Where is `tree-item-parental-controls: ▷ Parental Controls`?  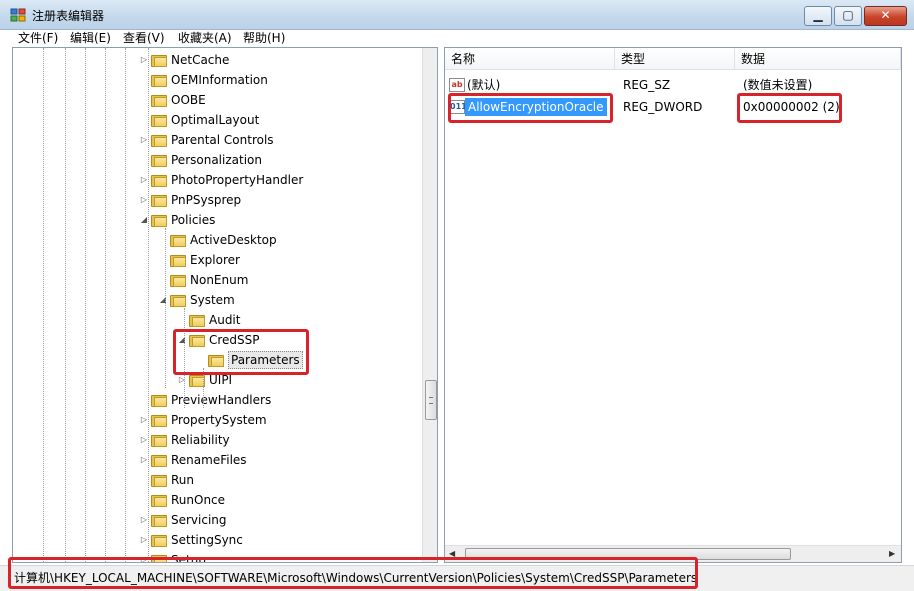
tree-item-parental-controls: ▷ Parental Controls is located at coordinates (217, 140).